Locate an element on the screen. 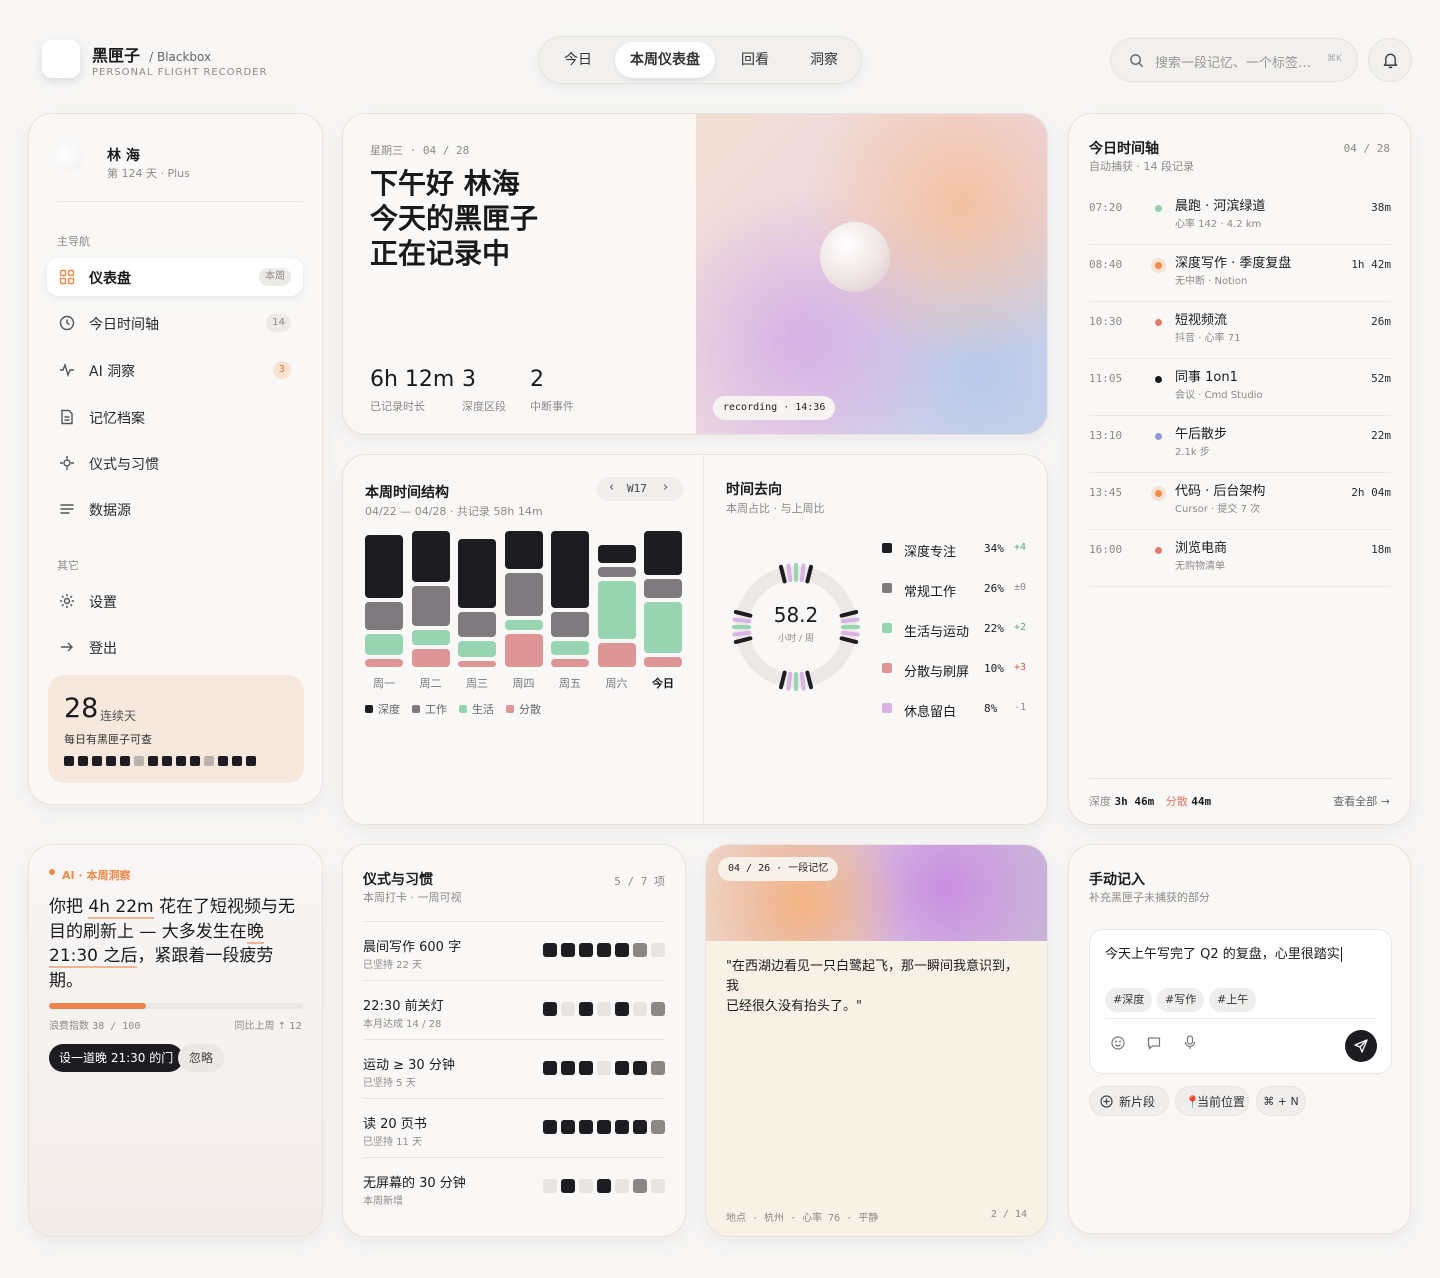  timeline-date: 04 / 28 is located at coordinates (1366, 148).